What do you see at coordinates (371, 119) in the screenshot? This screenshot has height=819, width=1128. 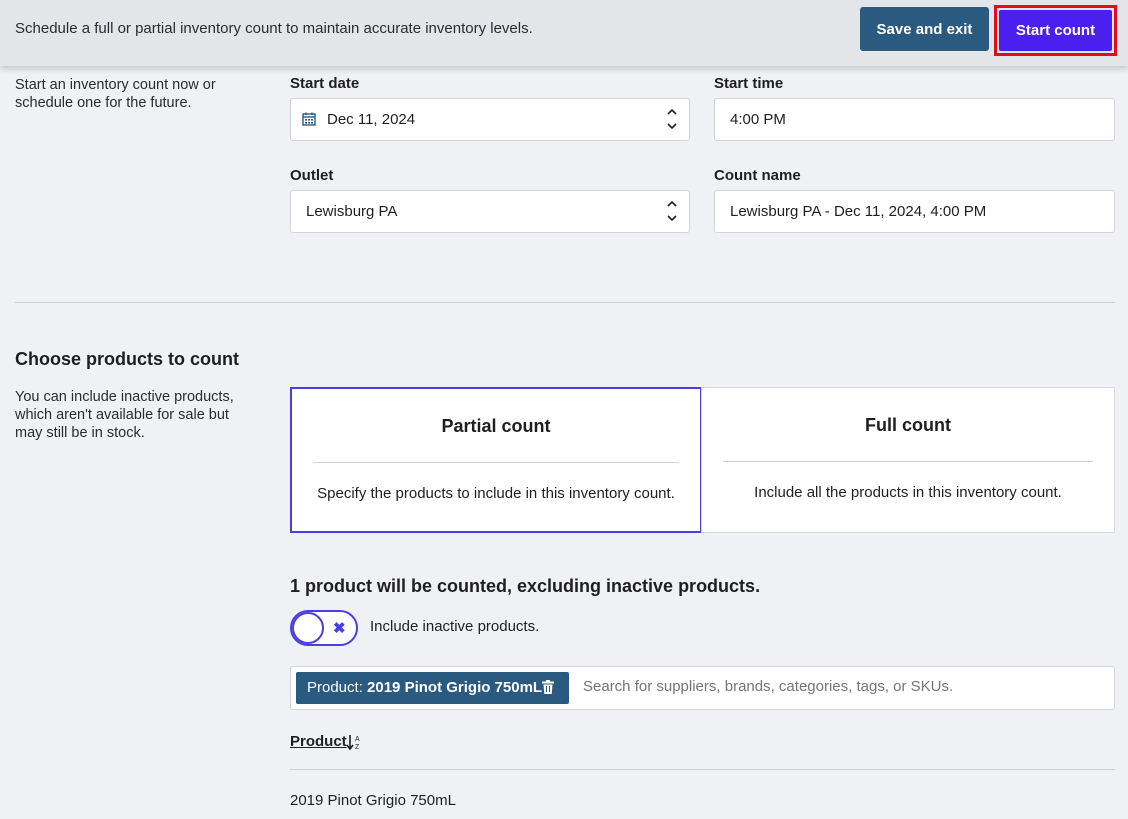 I see `start-date-value: Dec 11, 2024` at bounding box center [371, 119].